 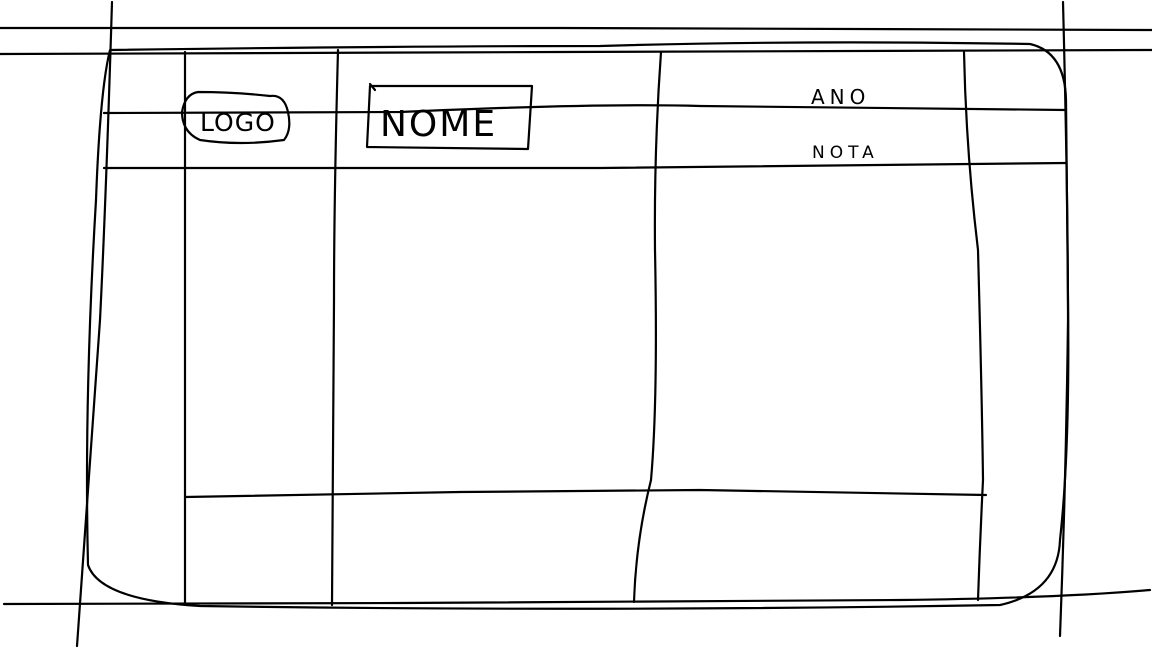 What do you see at coordinates (585, 493) in the screenshot?
I see `footer-row-line` at bounding box center [585, 493].